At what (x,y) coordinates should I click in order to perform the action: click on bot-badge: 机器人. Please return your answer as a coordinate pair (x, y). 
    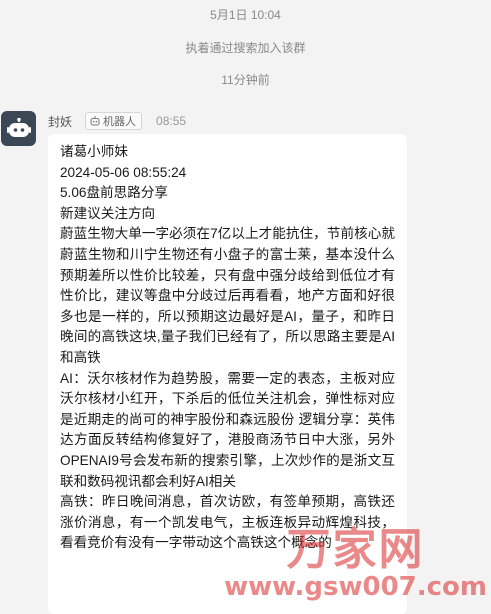
    Looking at the image, I should click on (114, 121).